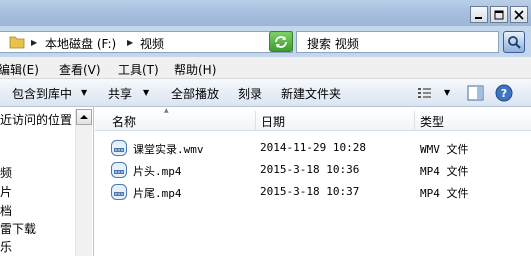  I want to click on menu-view: 查看(V), so click(80, 69).